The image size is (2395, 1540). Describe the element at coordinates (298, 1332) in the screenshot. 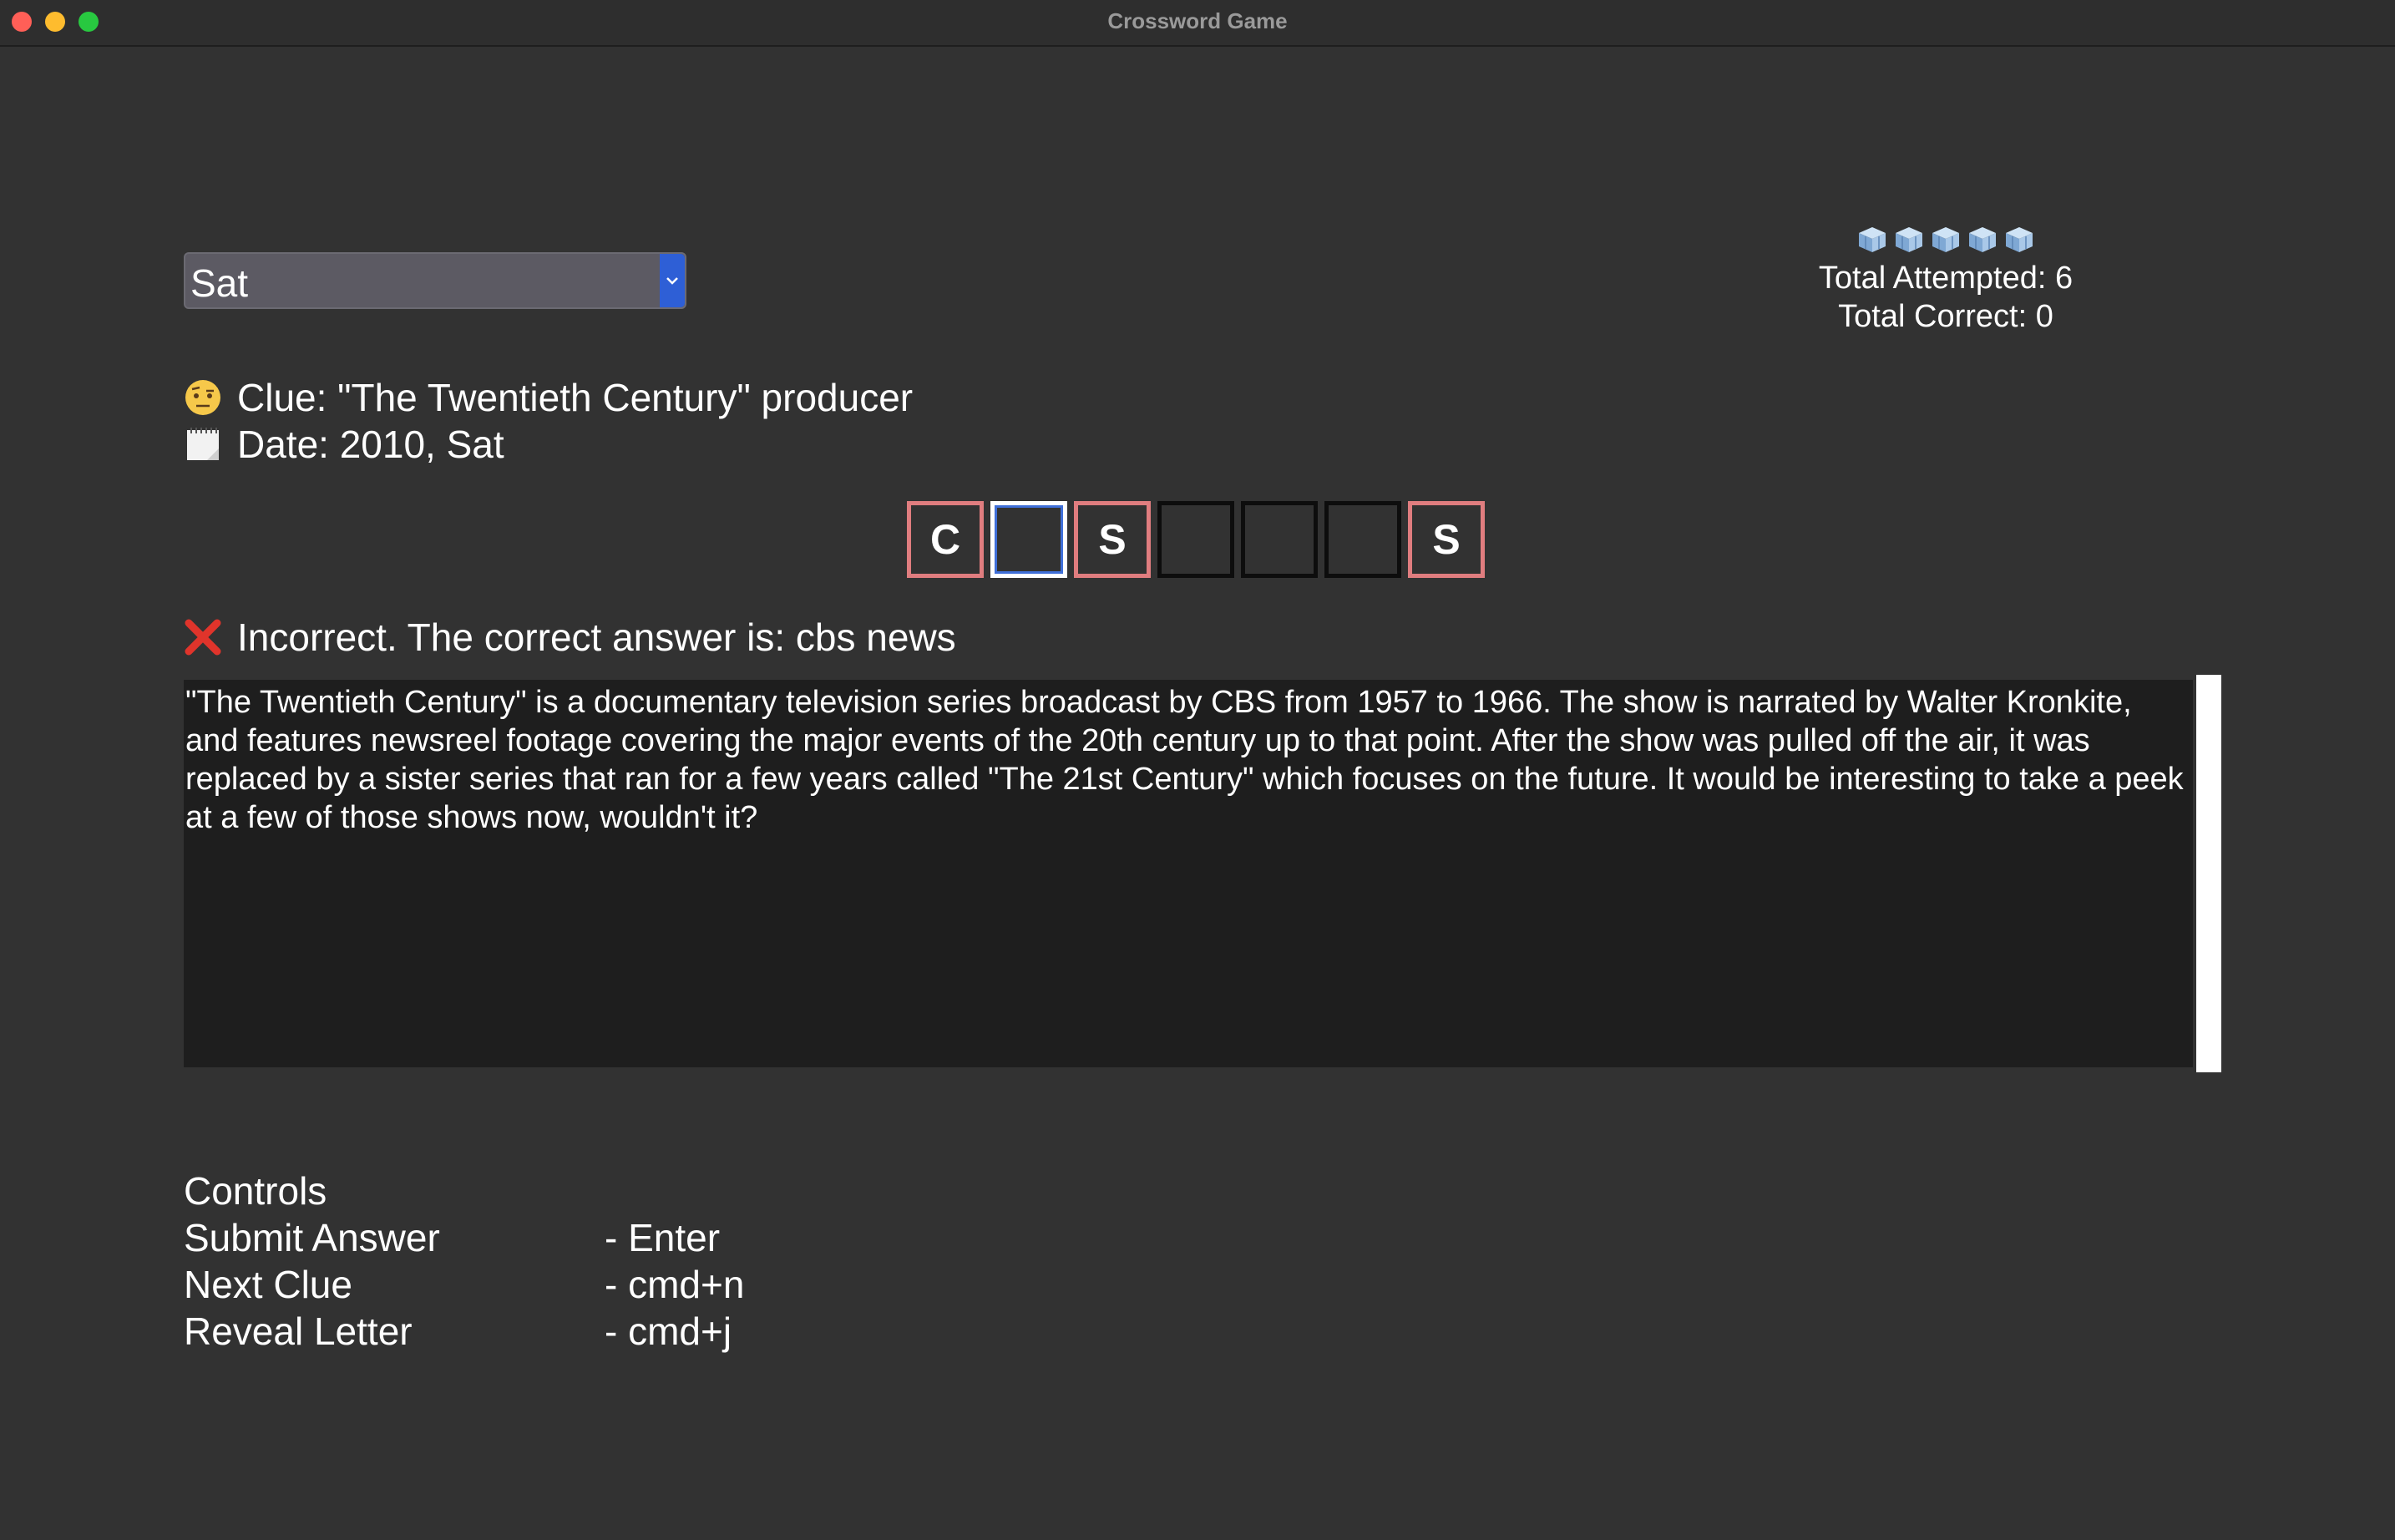

I see `control-label: Reveal Letter` at that location.